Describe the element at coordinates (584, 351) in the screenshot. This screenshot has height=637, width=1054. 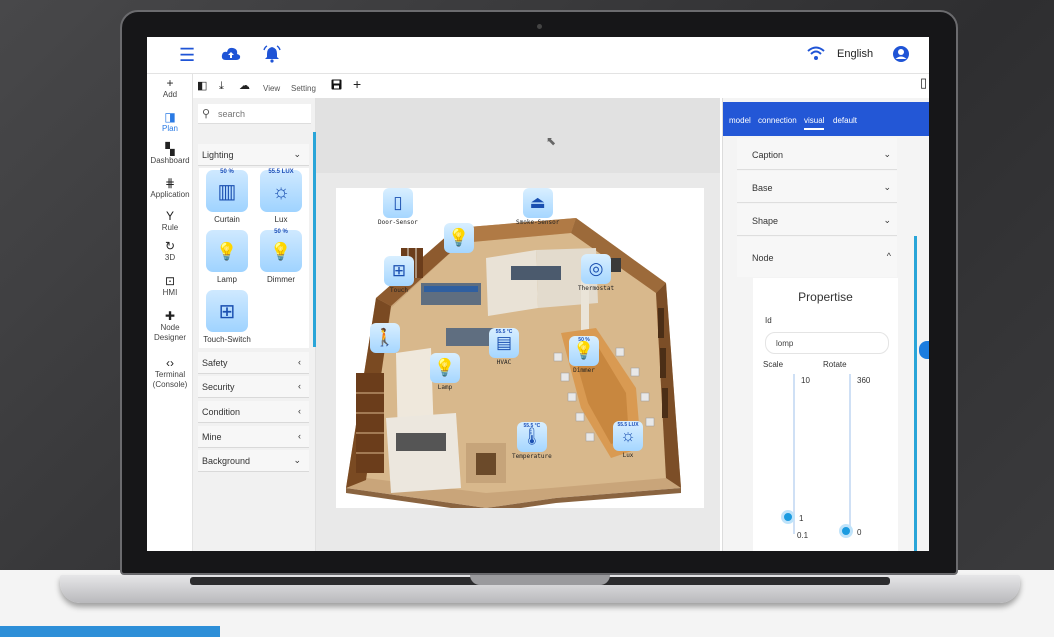
I see `bulb-icon: 50 % 💡` at that location.